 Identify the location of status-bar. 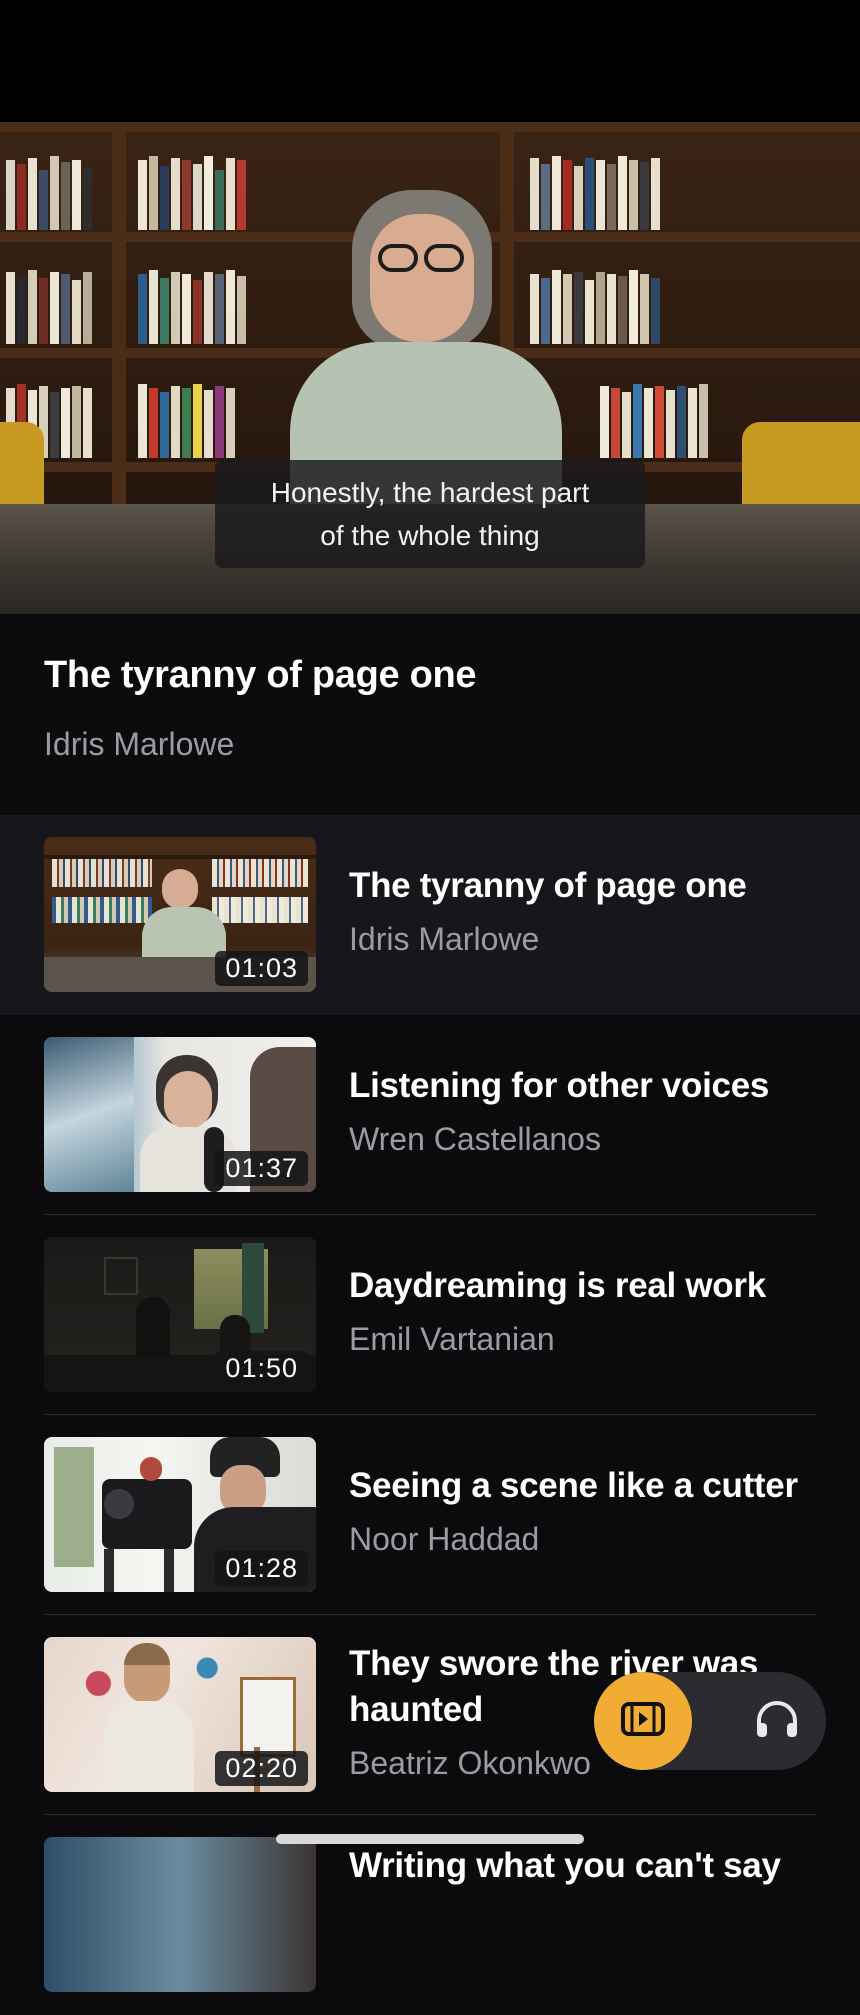
(430, 61).